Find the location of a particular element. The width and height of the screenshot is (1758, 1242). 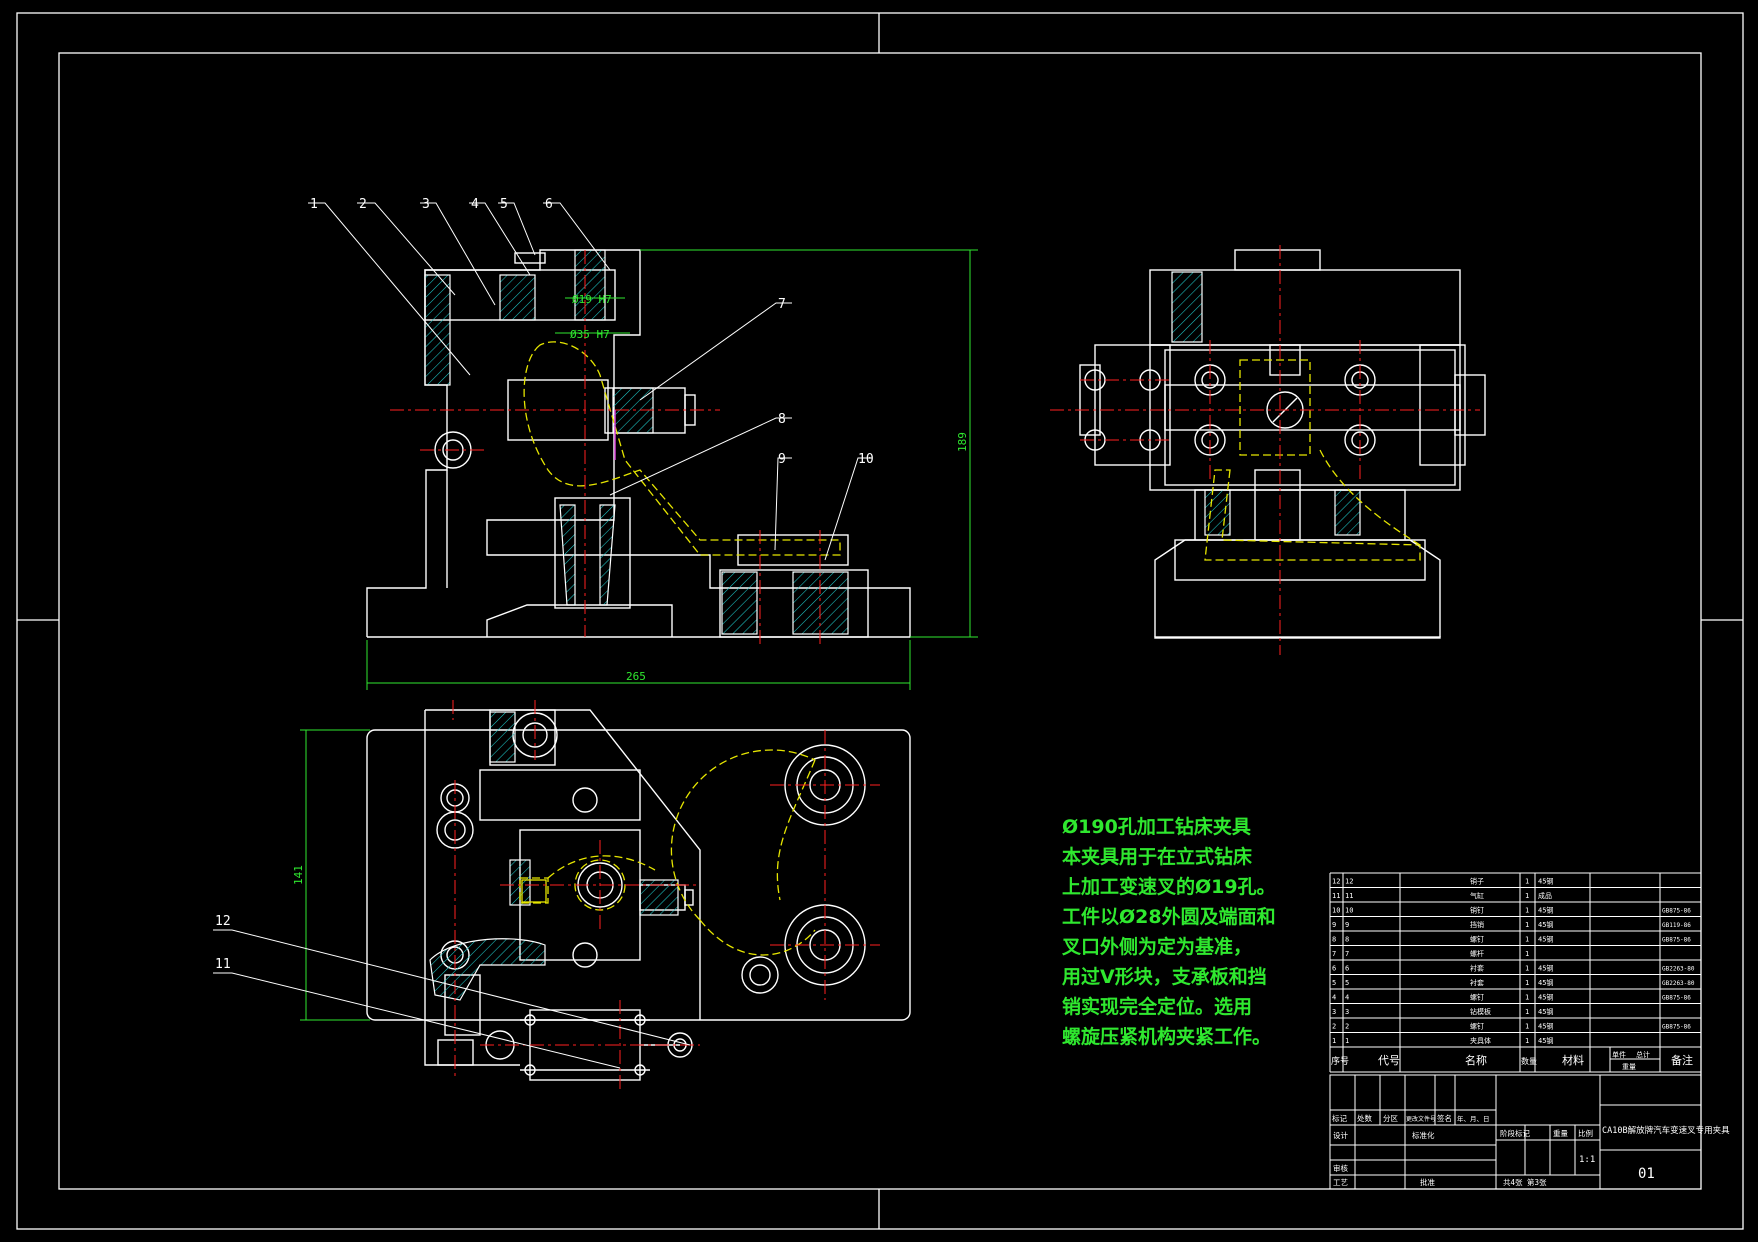

bom-cell-name: 气缸 is located at coordinates (1477, 895).